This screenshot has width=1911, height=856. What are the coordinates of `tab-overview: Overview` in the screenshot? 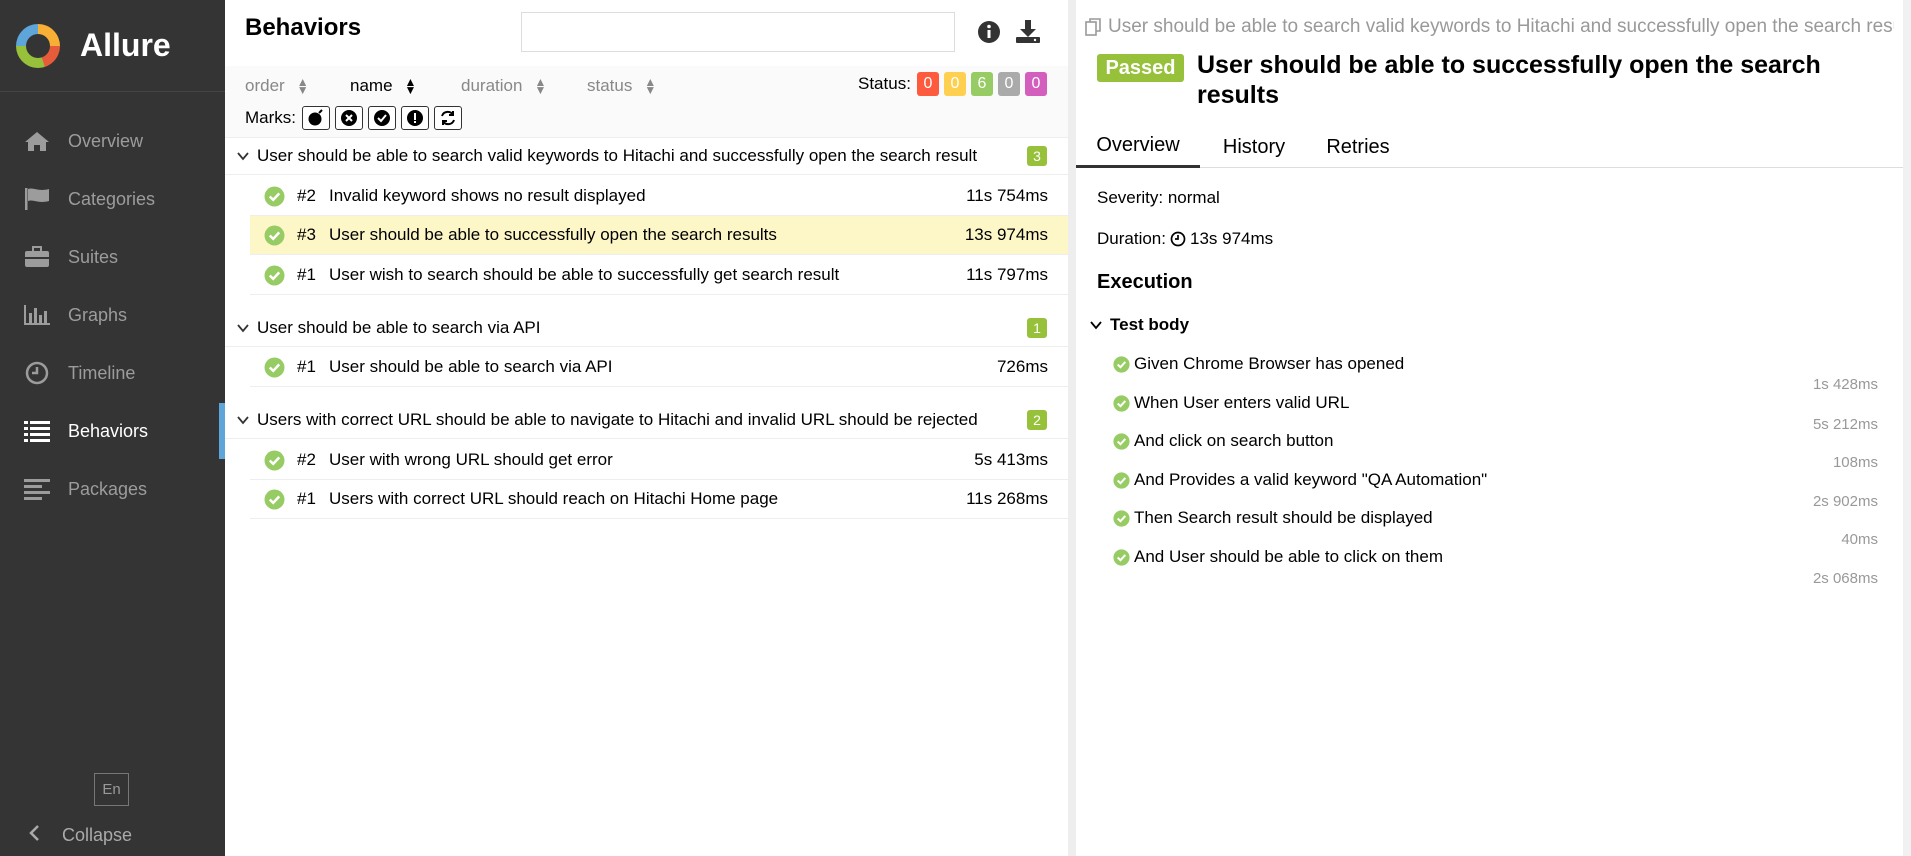 It's located at (1138, 147).